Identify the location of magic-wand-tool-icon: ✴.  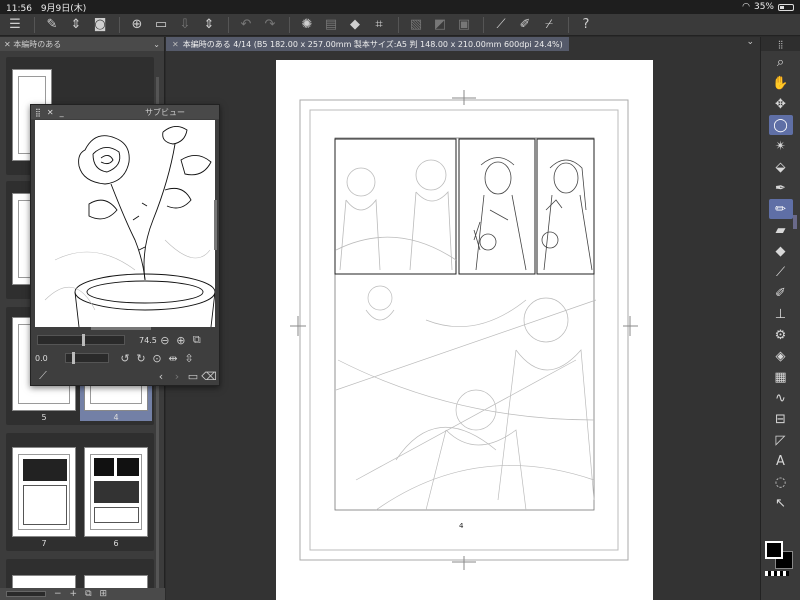
(781, 146).